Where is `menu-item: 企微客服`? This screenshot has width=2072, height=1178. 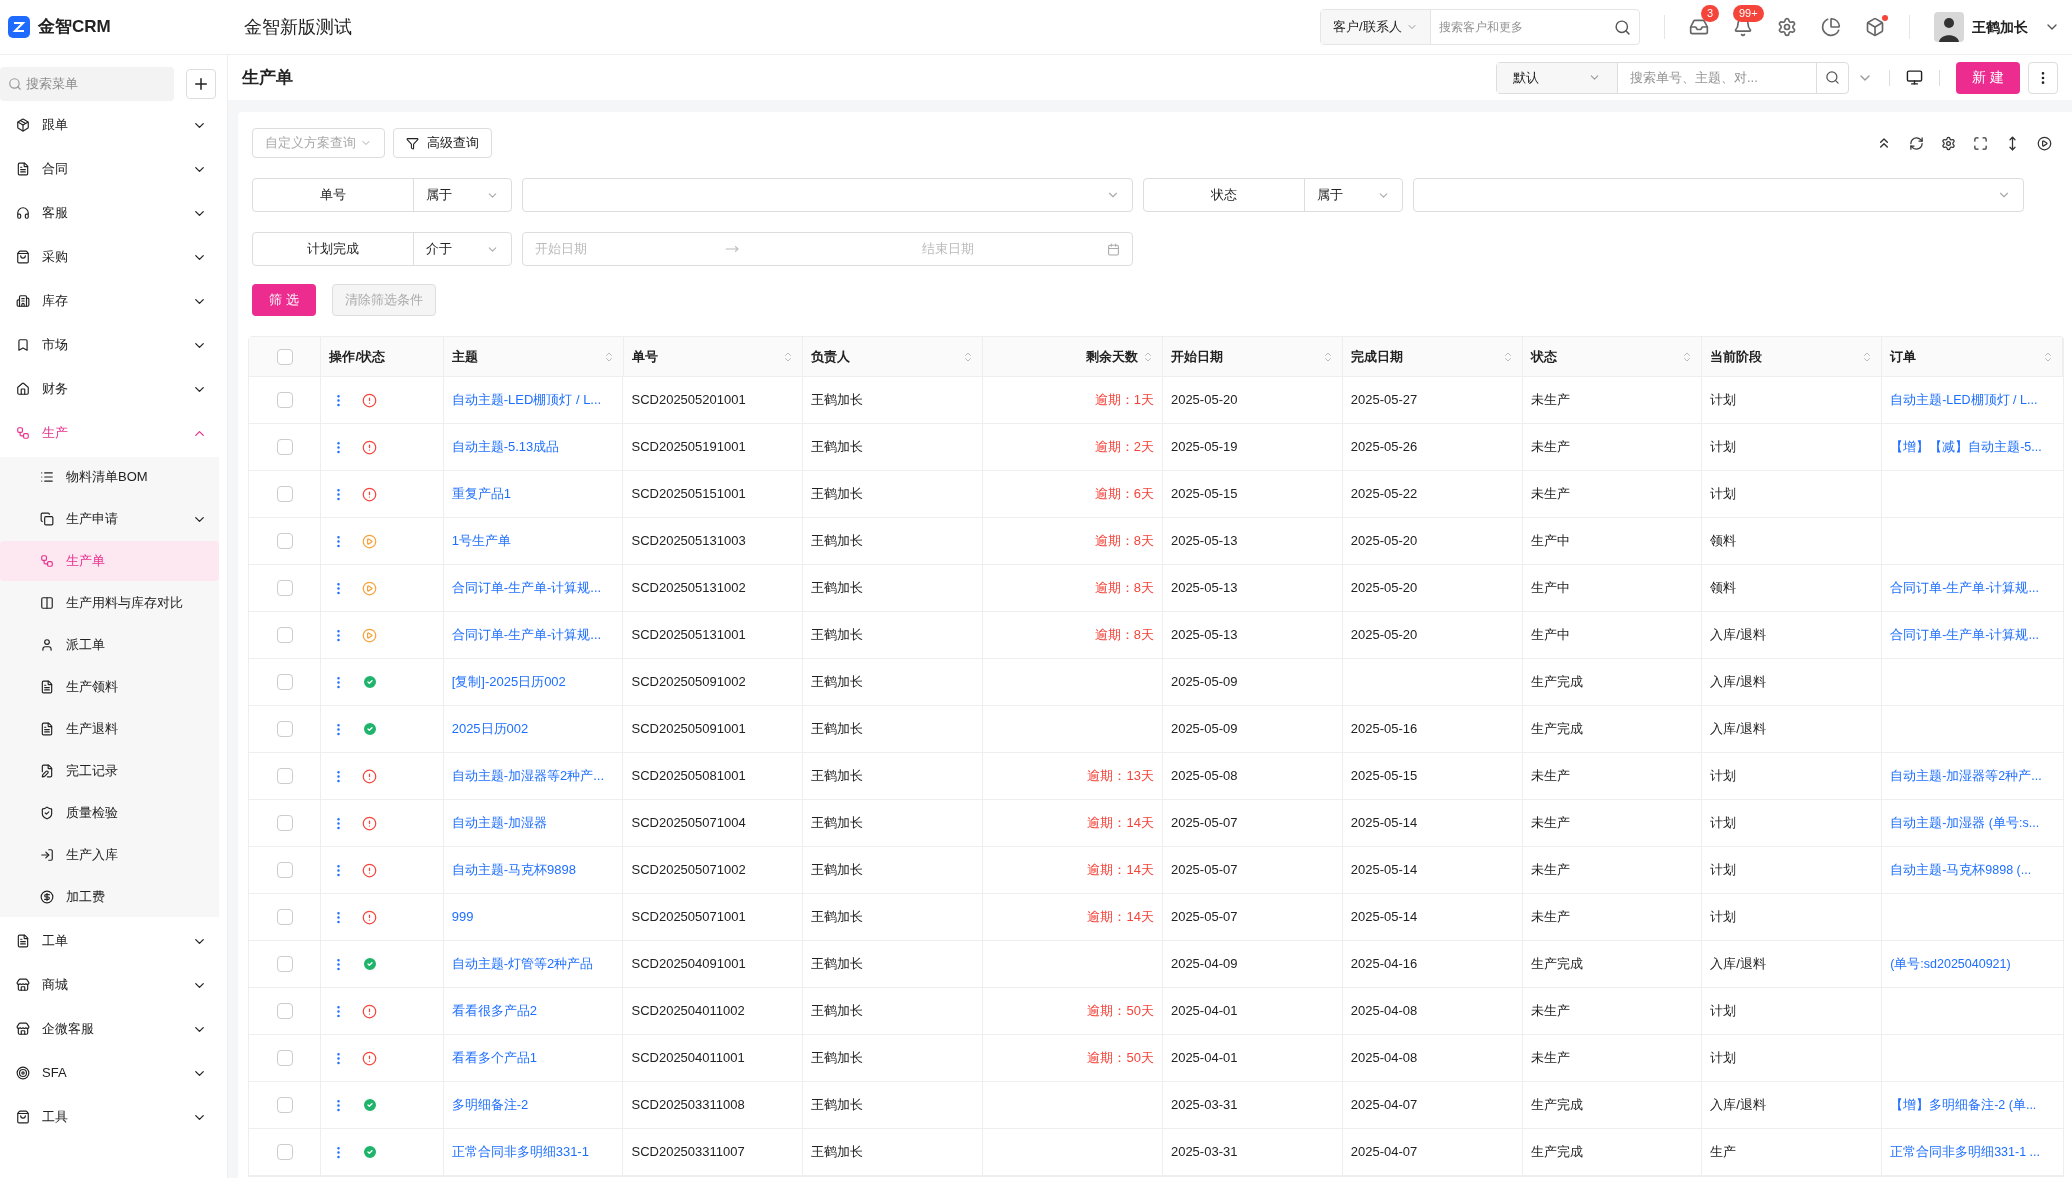
menu-item: 企微客服 is located at coordinates (113, 1029).